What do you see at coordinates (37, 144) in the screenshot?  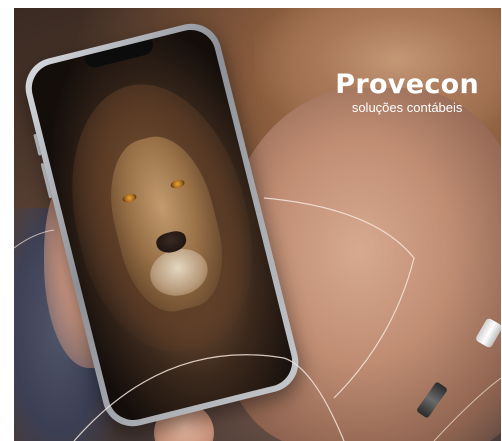 I see `phone-volume-button` at bounding box center [37, 144].